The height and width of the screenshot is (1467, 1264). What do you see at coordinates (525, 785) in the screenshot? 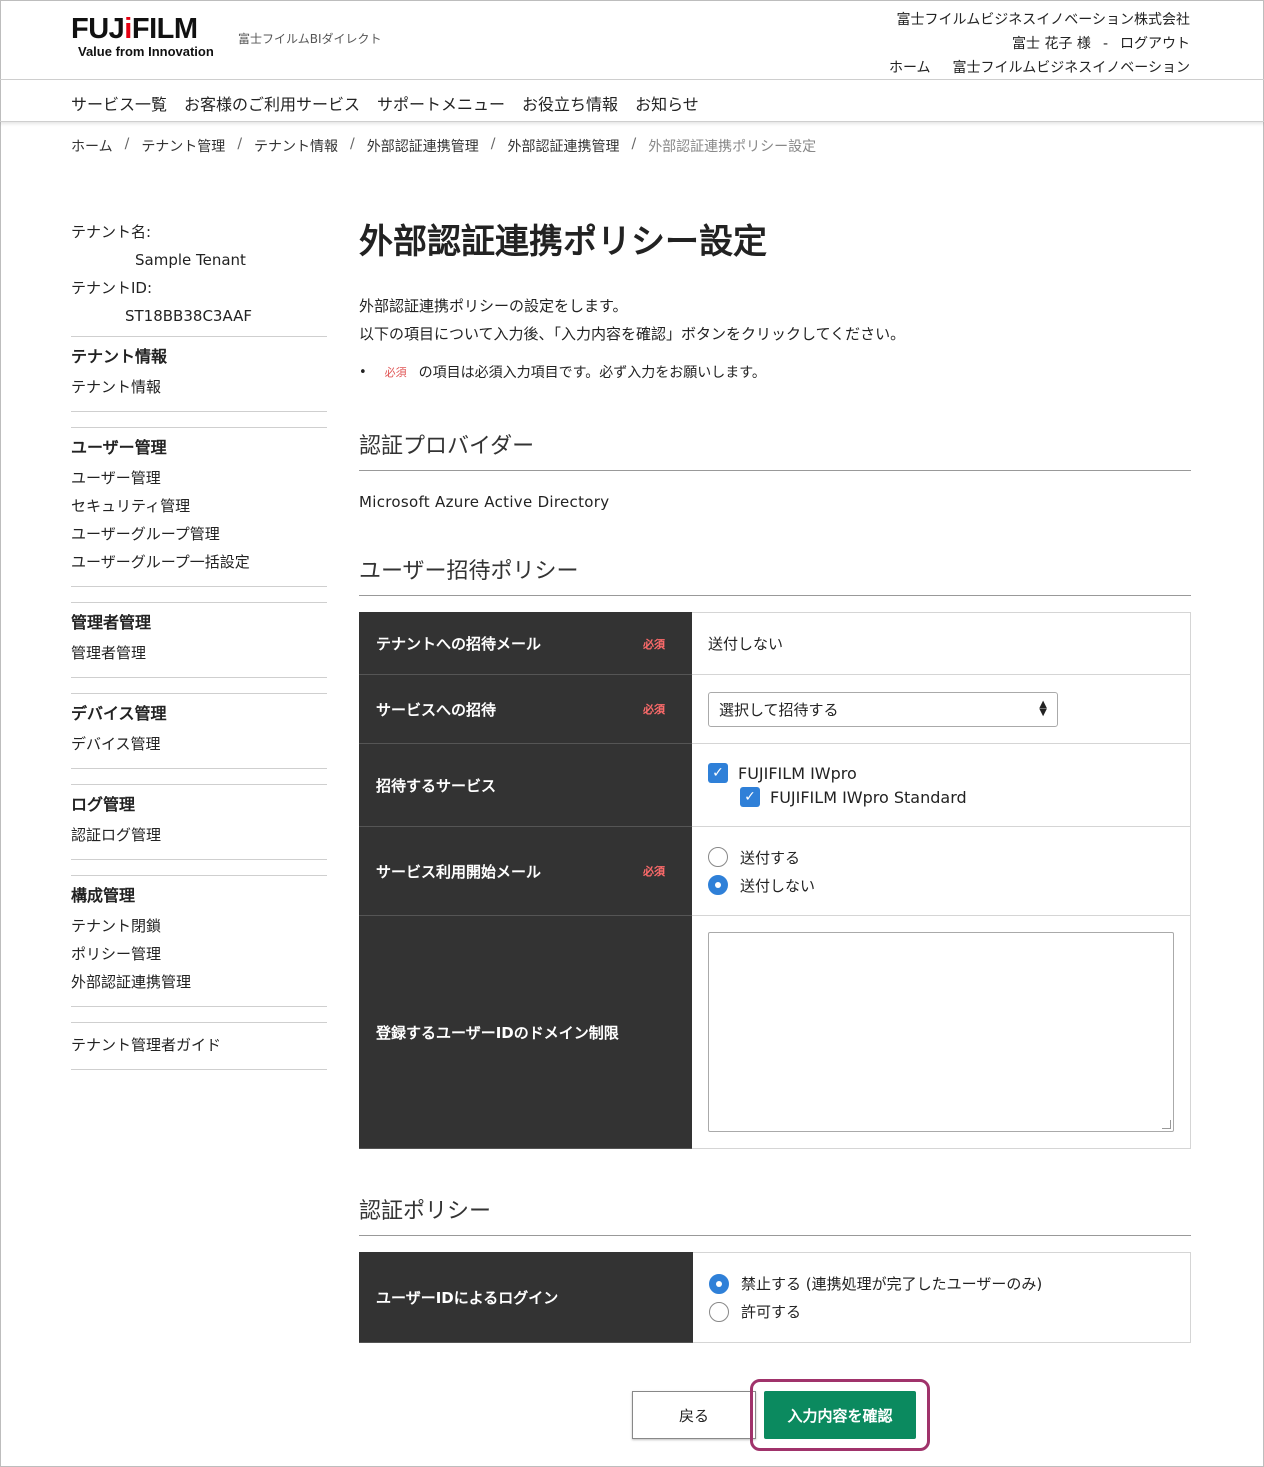
I see `row-label: 招待するサービス` at bounding box center [525, 785].